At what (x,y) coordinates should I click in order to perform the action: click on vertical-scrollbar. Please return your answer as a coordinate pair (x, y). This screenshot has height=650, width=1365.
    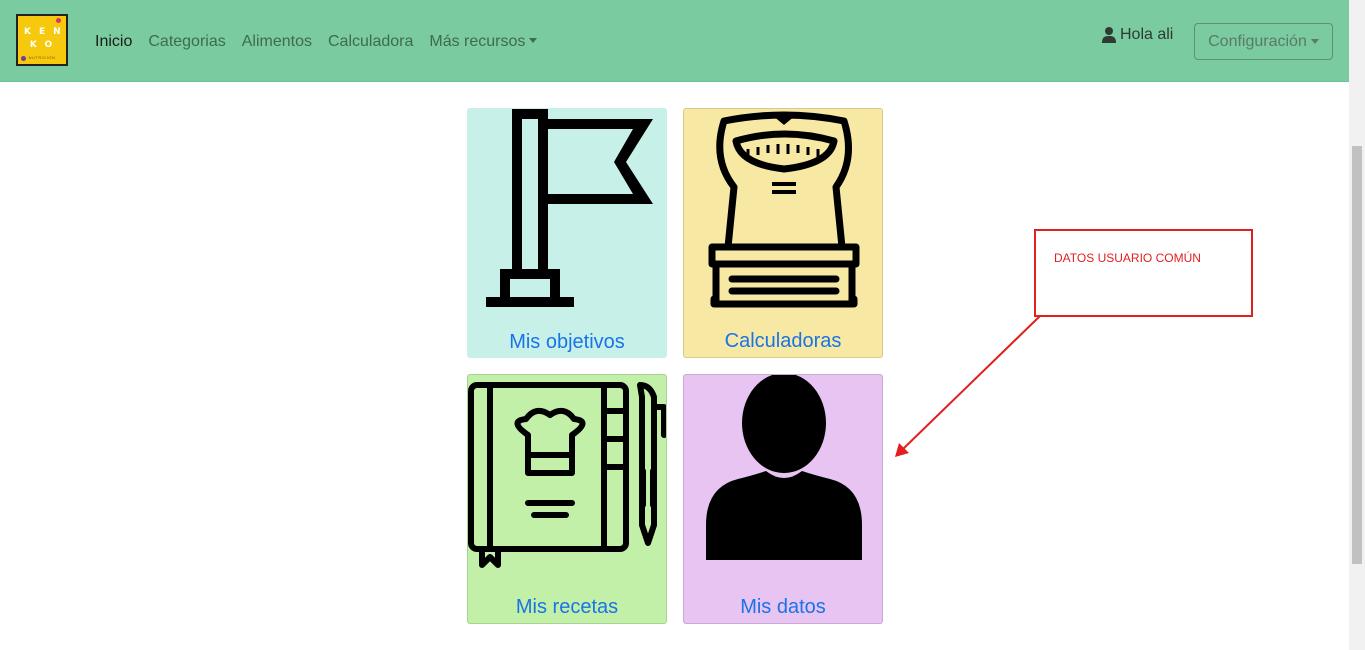
    Looking at the image, I should click on (1357, 325).